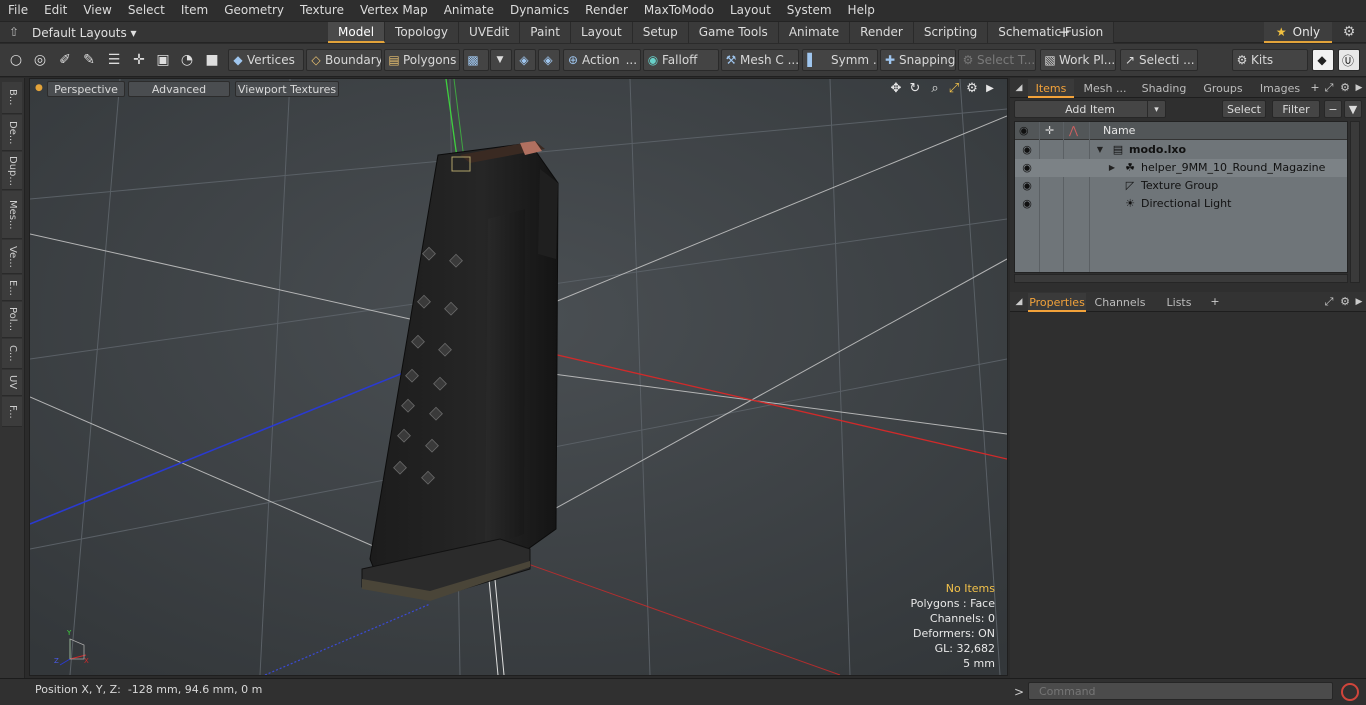 The image size is (1366, 705). Describe the element at coordinates (549, 60) in the screenshot. I see `symmetry-toggle-b: ◈` at that location.